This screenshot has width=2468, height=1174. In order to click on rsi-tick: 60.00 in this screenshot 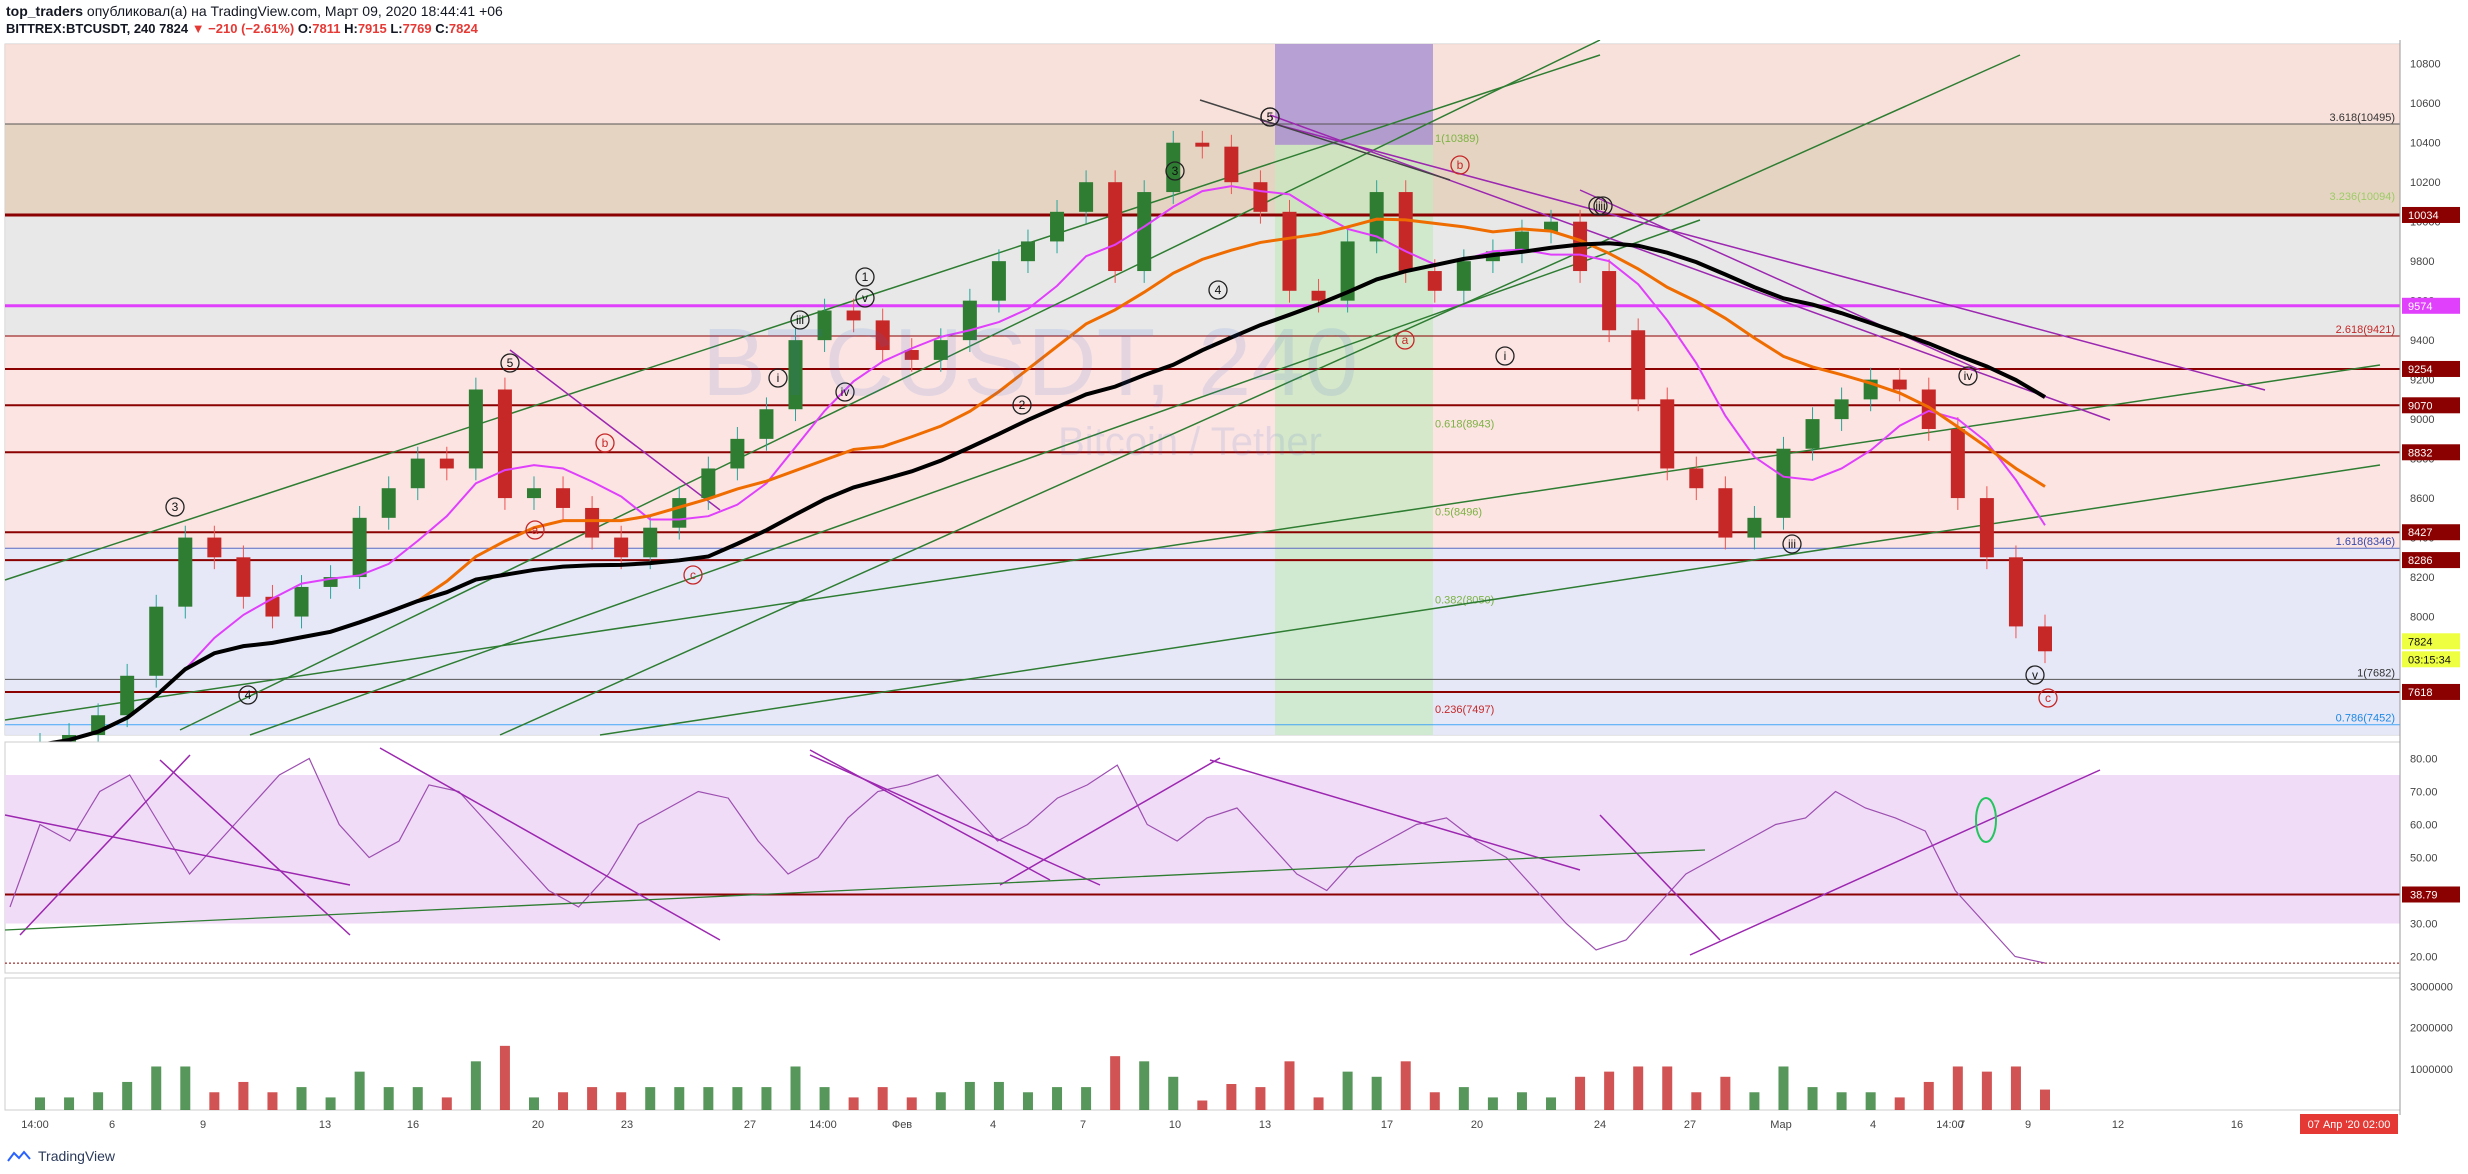, I will do `click(2424, 826)`.